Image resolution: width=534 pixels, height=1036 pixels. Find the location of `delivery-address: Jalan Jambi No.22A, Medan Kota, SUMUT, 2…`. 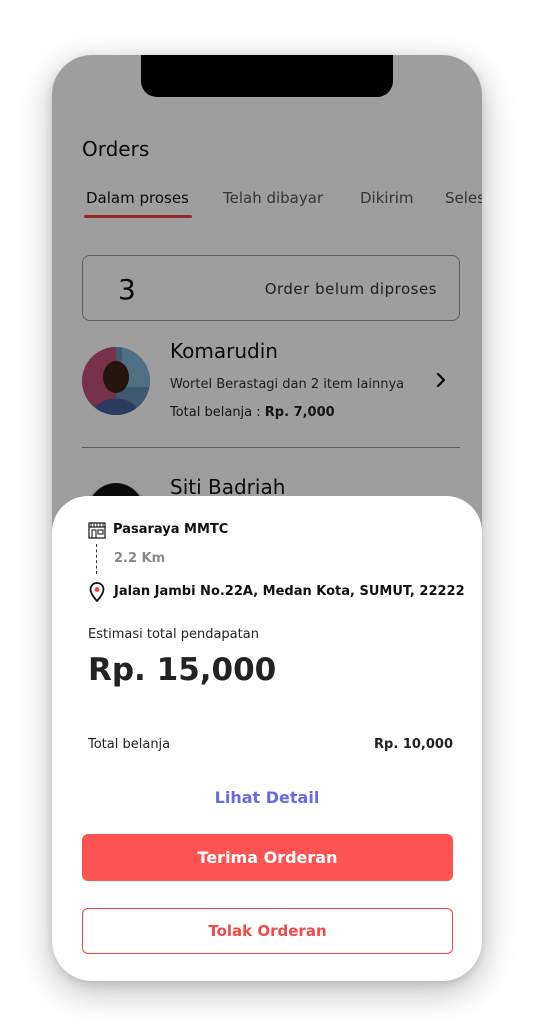

delivery-address: Jalan Jambi No.22A, Medan Kota, SUMUT, 2… is located at coordinates (289, 591).